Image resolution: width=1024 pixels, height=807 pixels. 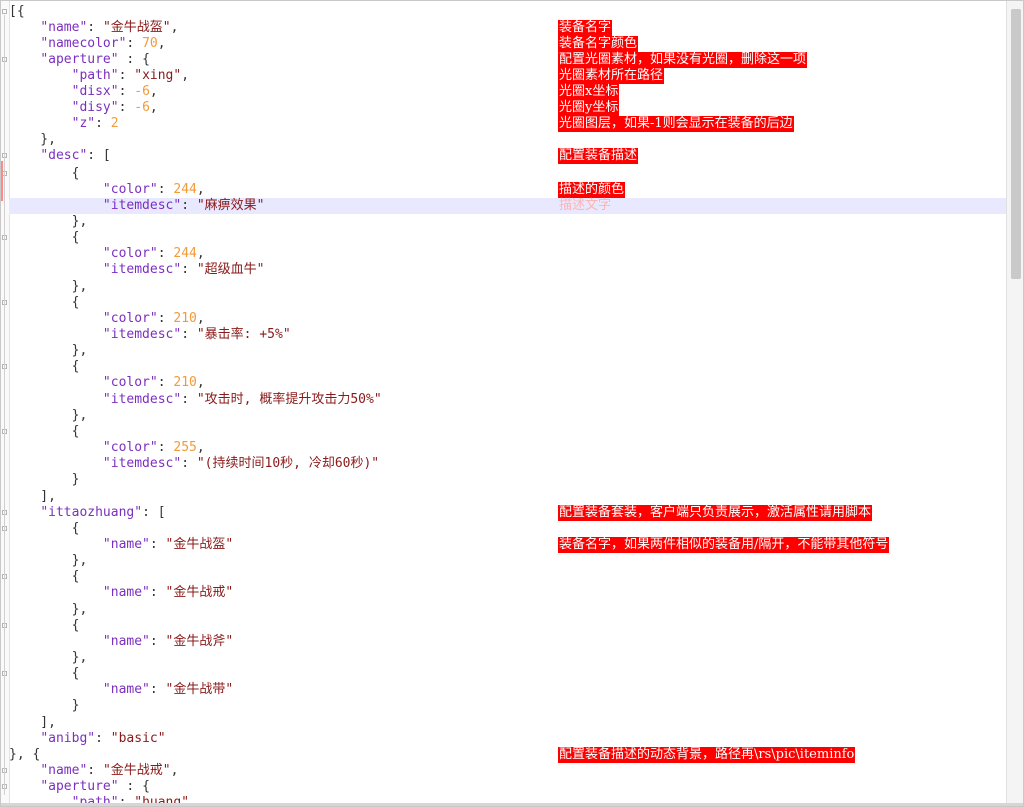 What do you see at coordinates (509, 76) in the screenshot?
I see `code-line: "path": "xing",` at bounding box center [509, 76].